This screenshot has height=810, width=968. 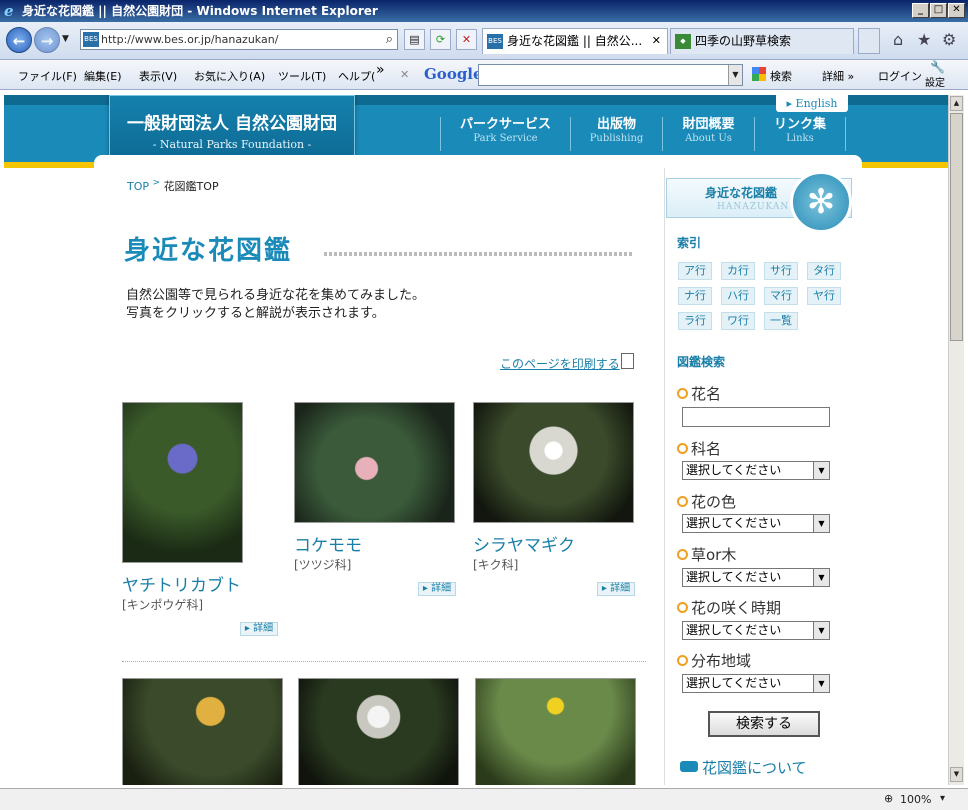 I want to click on index-heading: 索引, so click(x=689, y=243).